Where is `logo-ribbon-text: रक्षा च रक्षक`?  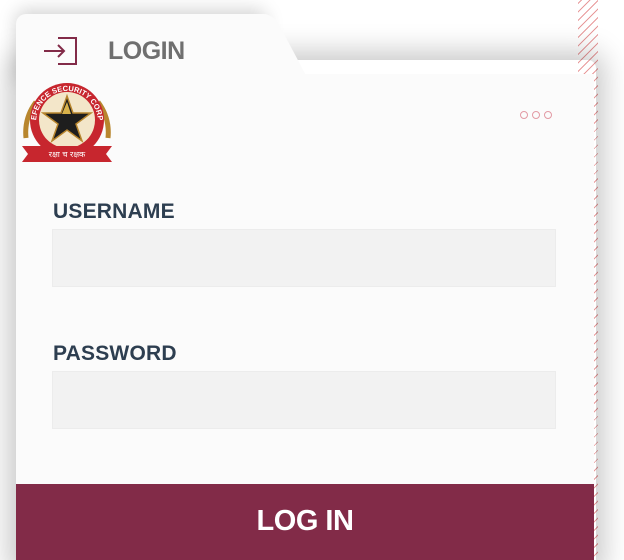
logo-ribbon-text: रक्षा च रक्षक is located at coordinates (67, 154).